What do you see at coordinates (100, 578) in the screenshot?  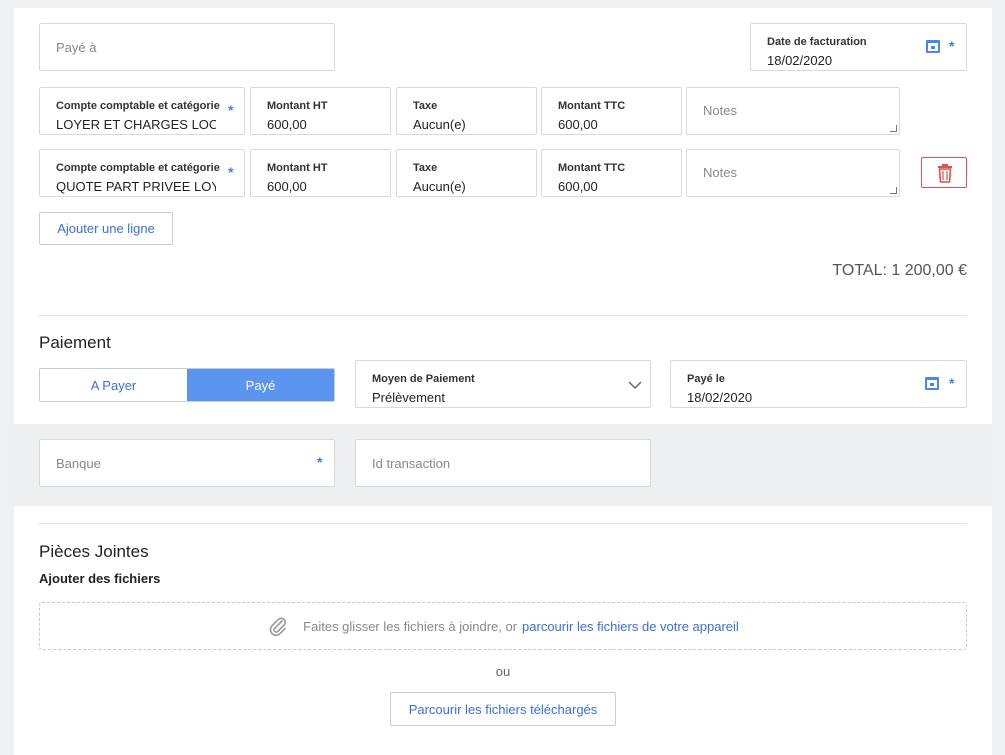 I see `attachments-subtitle: Ajouter des fichiers` at bounding box center [100, 578].